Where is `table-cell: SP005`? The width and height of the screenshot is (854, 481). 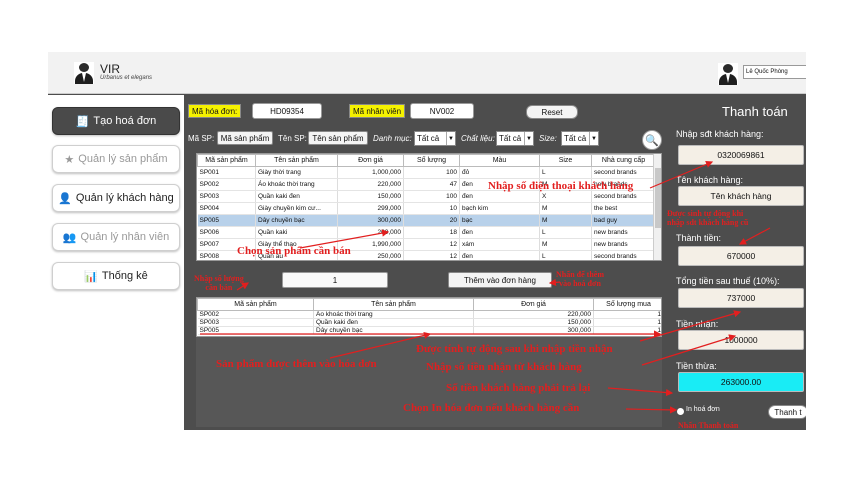 table-cell: SP005 is located at coordinates (255, 330).